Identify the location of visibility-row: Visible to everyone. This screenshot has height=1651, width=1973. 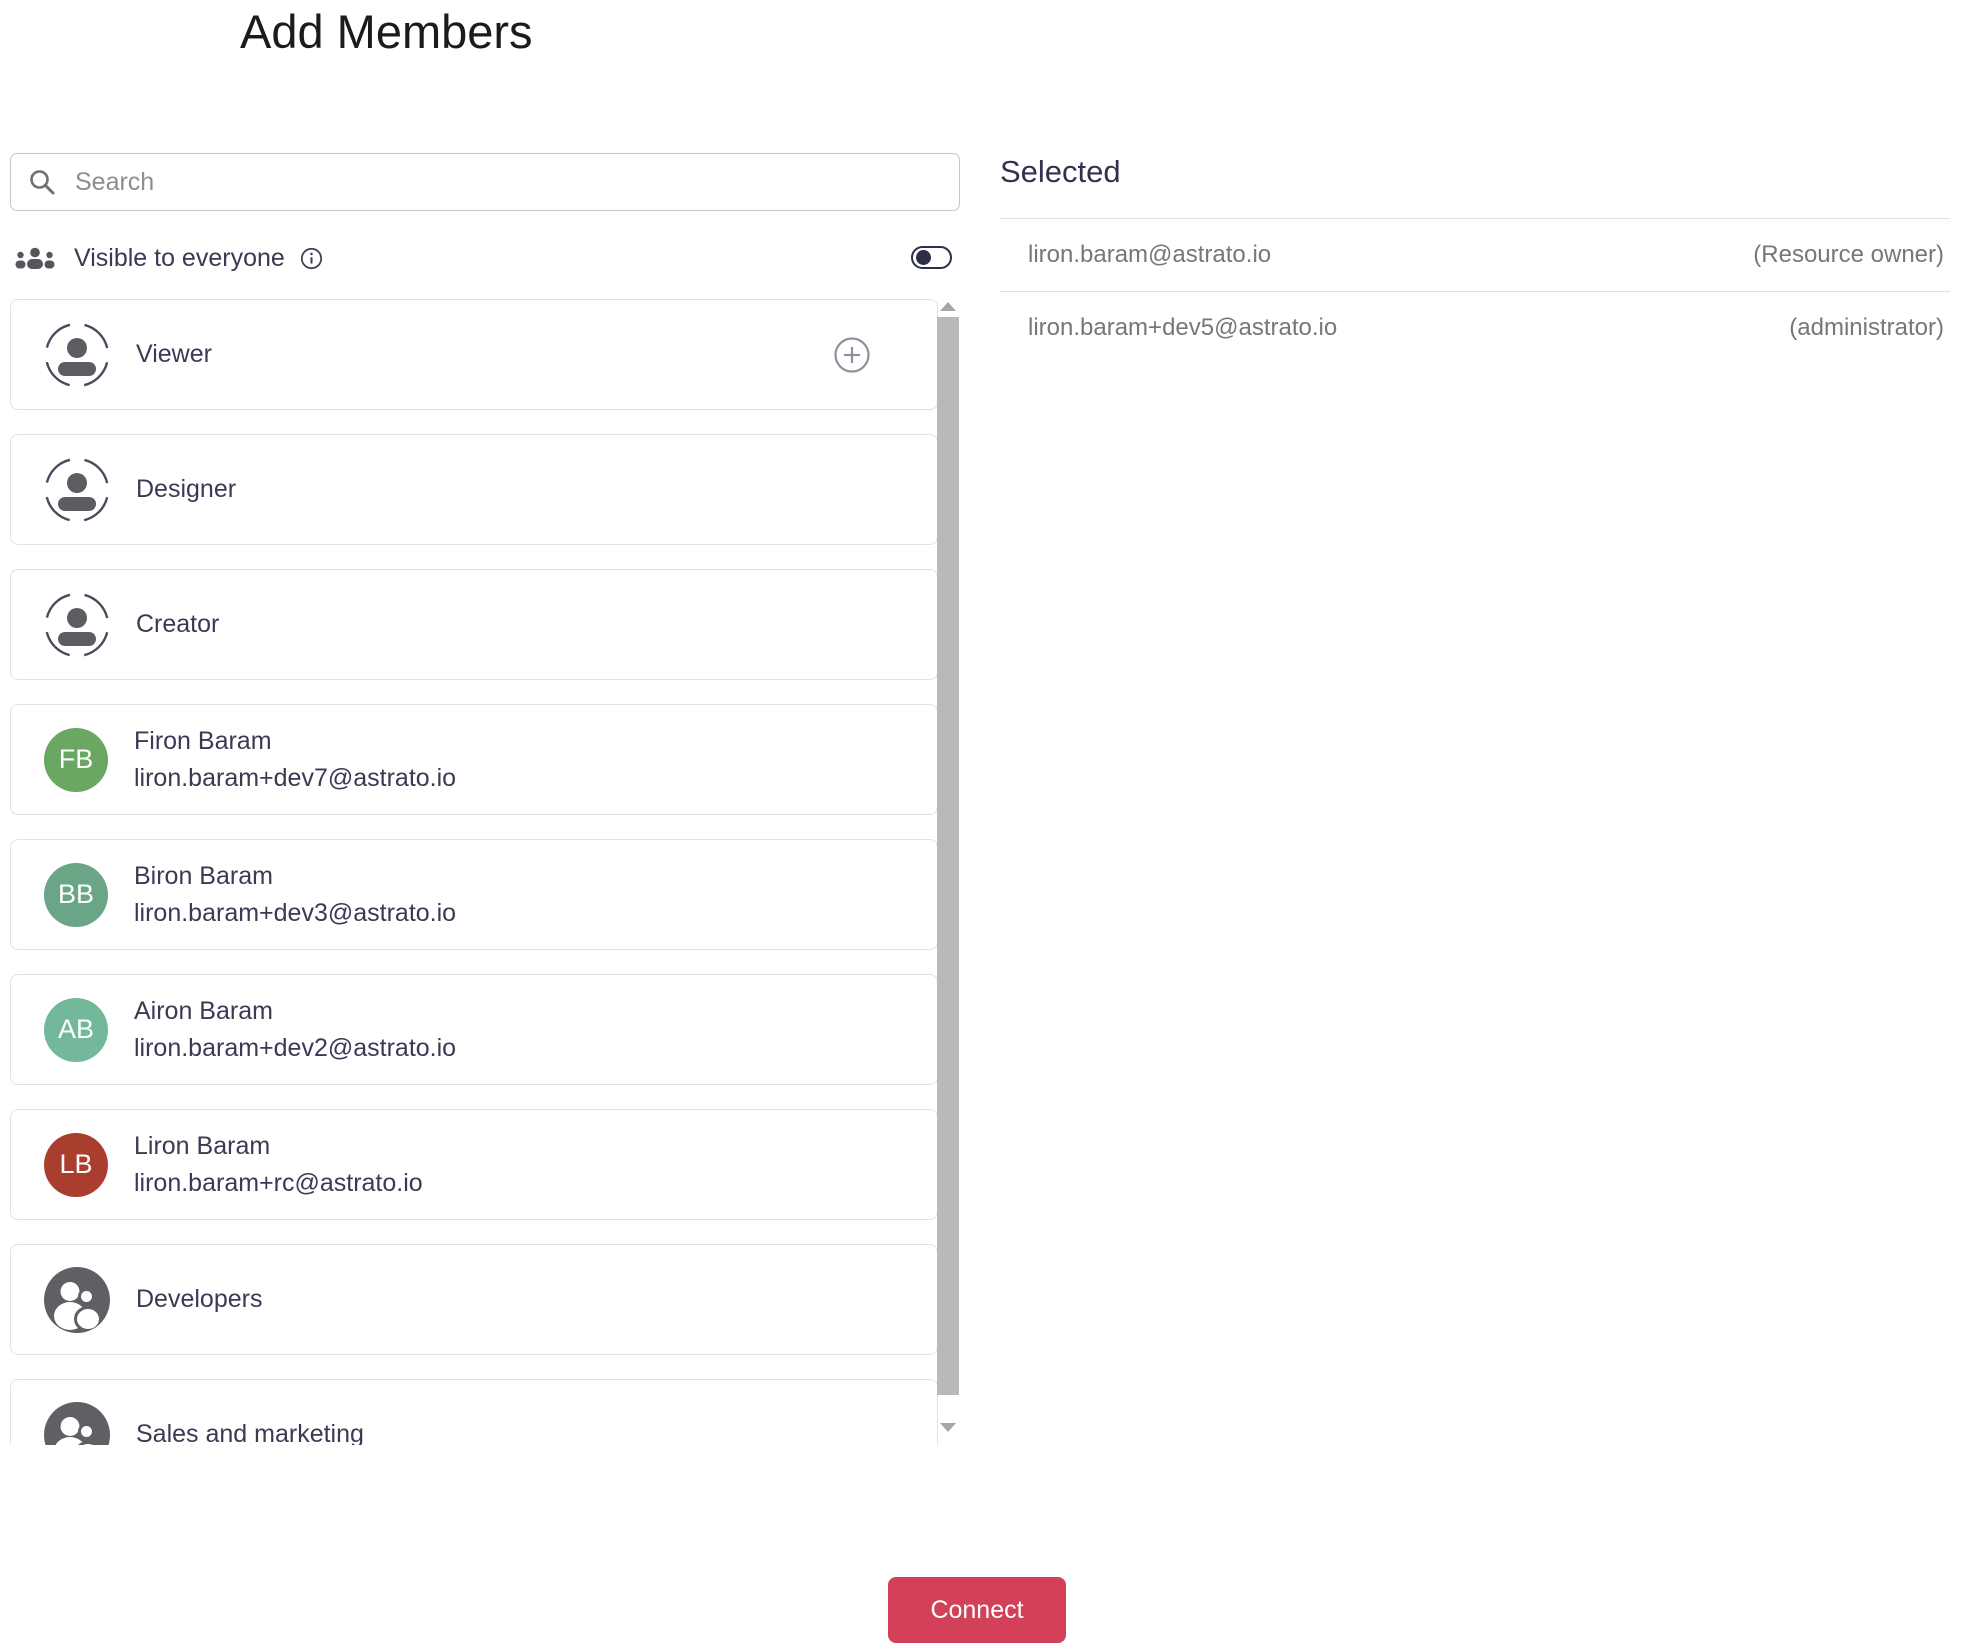
(487, 258).